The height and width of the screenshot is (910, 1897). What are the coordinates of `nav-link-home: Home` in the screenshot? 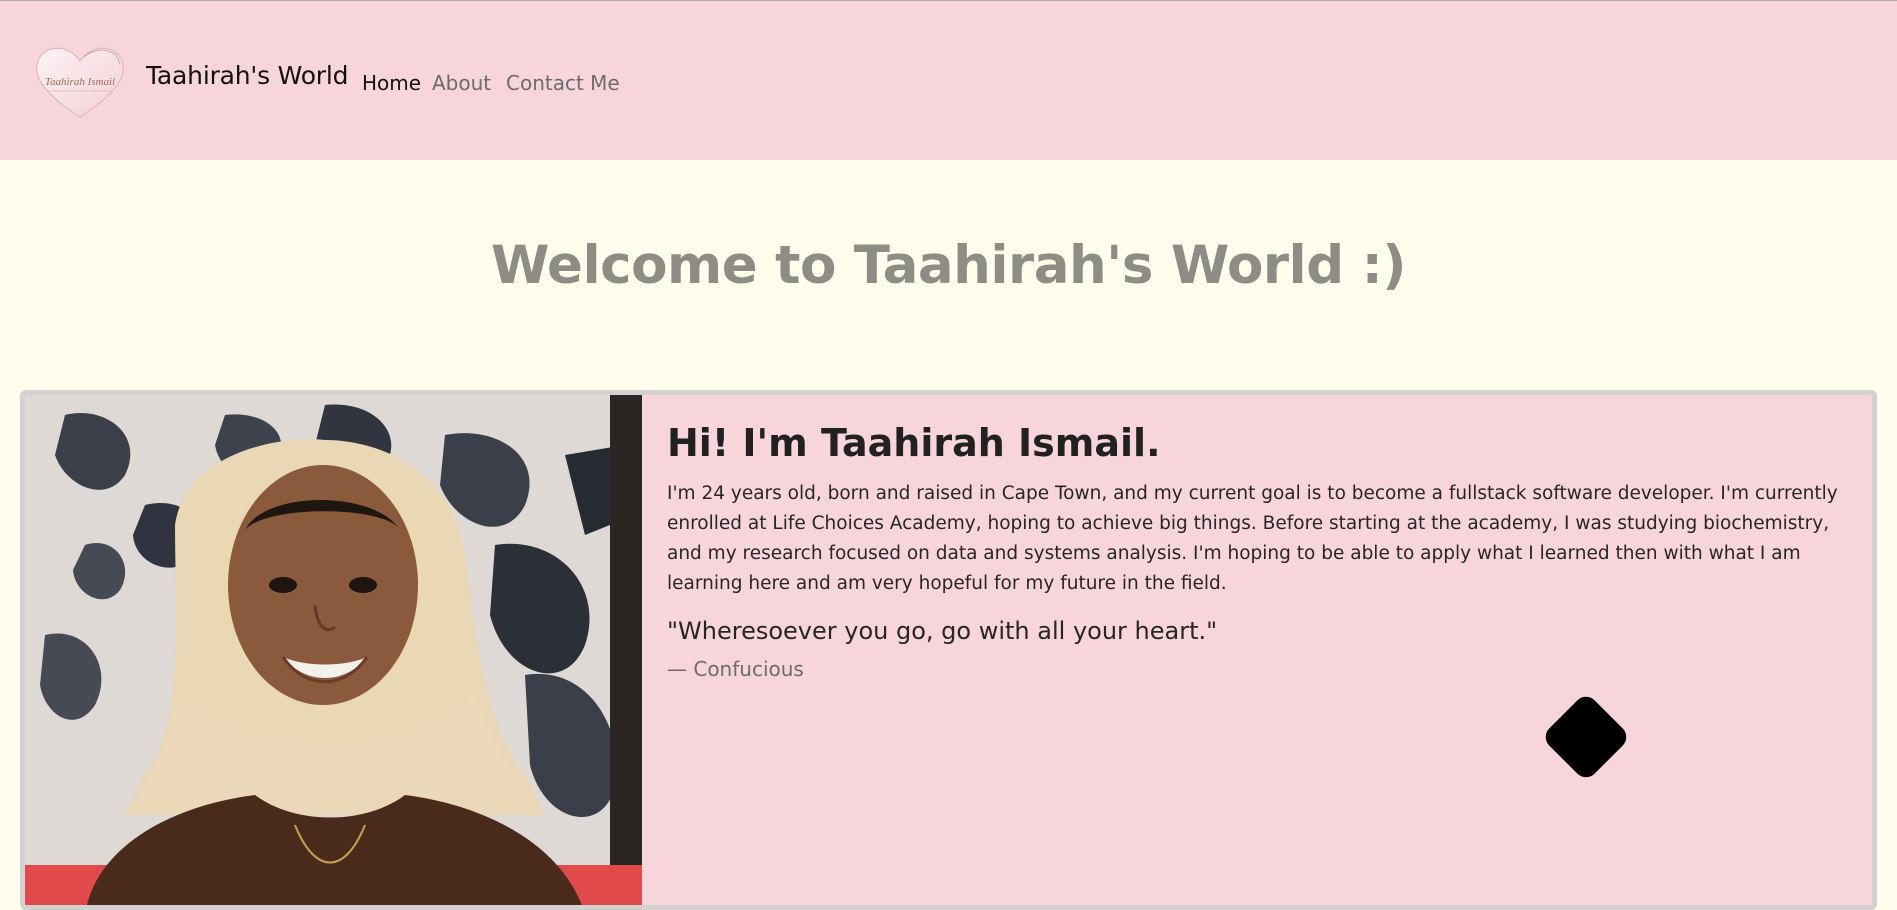 It's located at (391, 83).